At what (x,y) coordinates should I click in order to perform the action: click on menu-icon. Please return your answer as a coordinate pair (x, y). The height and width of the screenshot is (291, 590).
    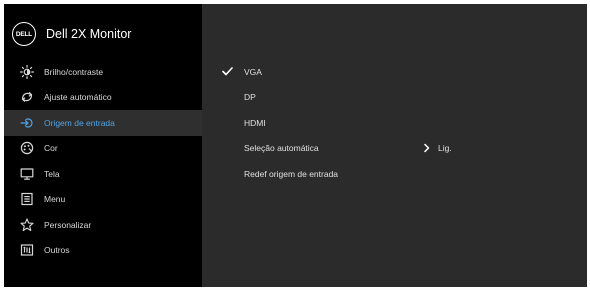
    Looking at the image, I should click on (27, 199).